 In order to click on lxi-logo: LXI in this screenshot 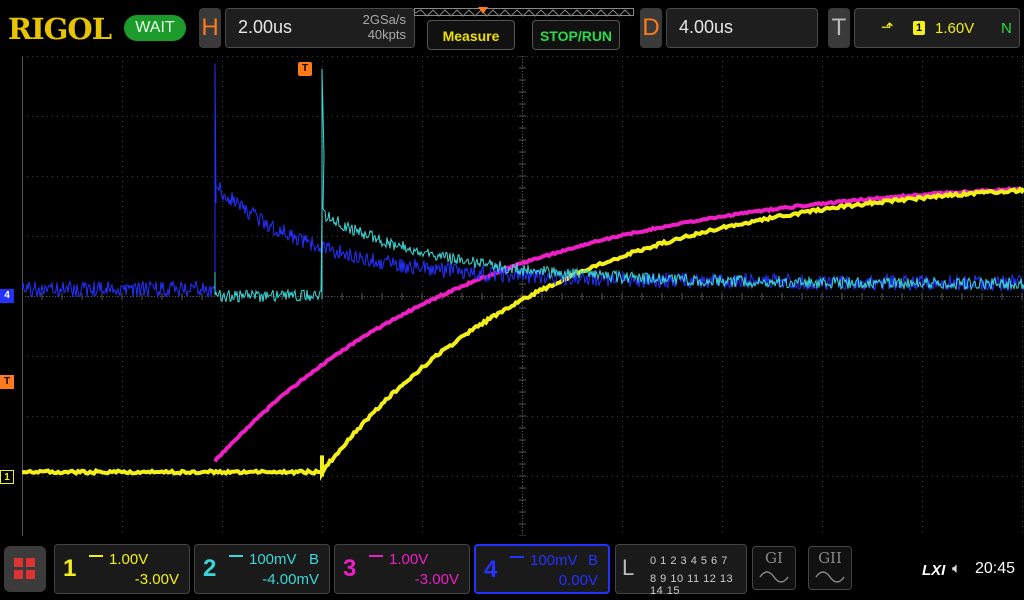, I will do `click(933, 570)`.